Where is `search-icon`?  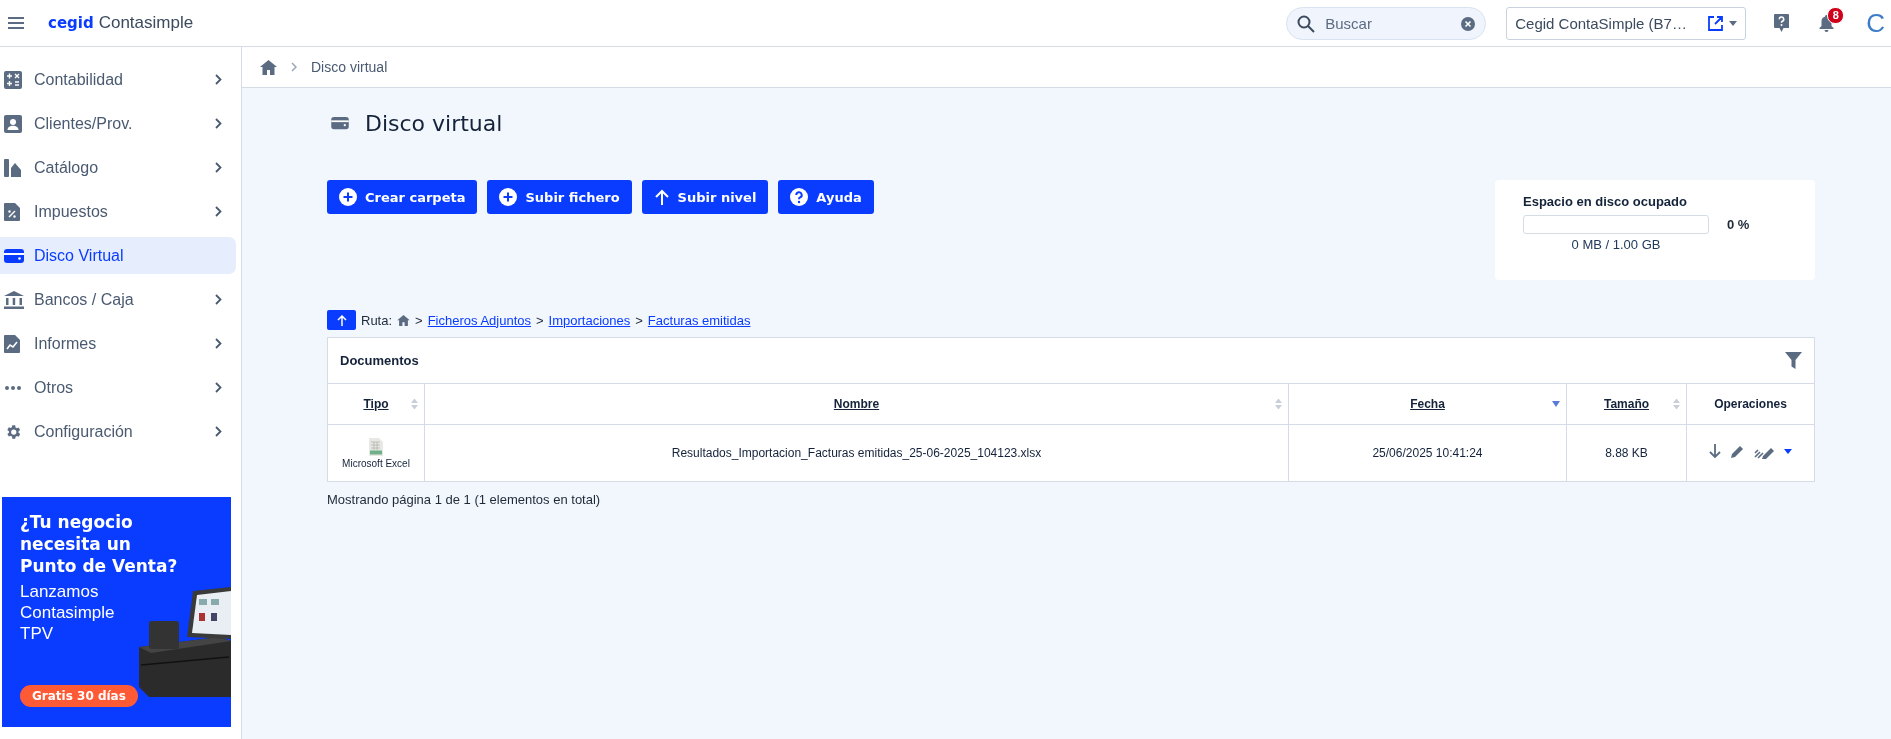
search-icon is located at coordinates (1306, 23).